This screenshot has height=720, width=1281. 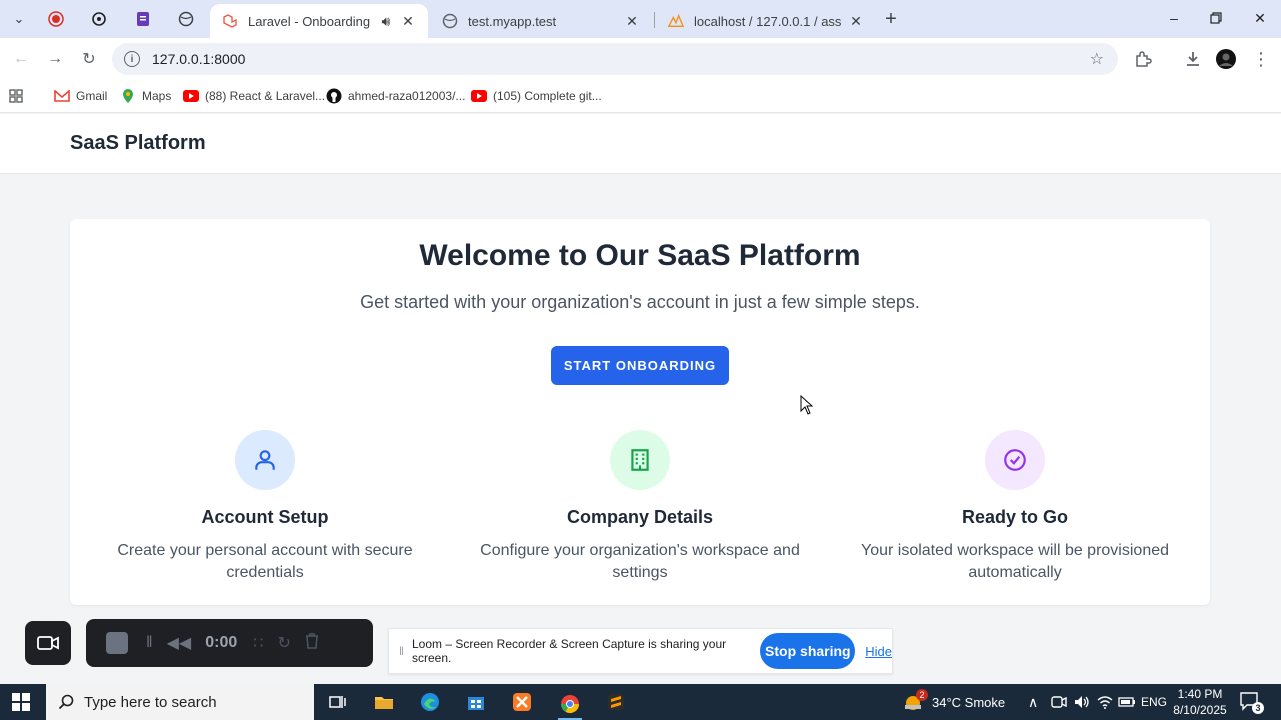 I want to click on clock-time: 1:40 PM, so click(x=1200, y=694).